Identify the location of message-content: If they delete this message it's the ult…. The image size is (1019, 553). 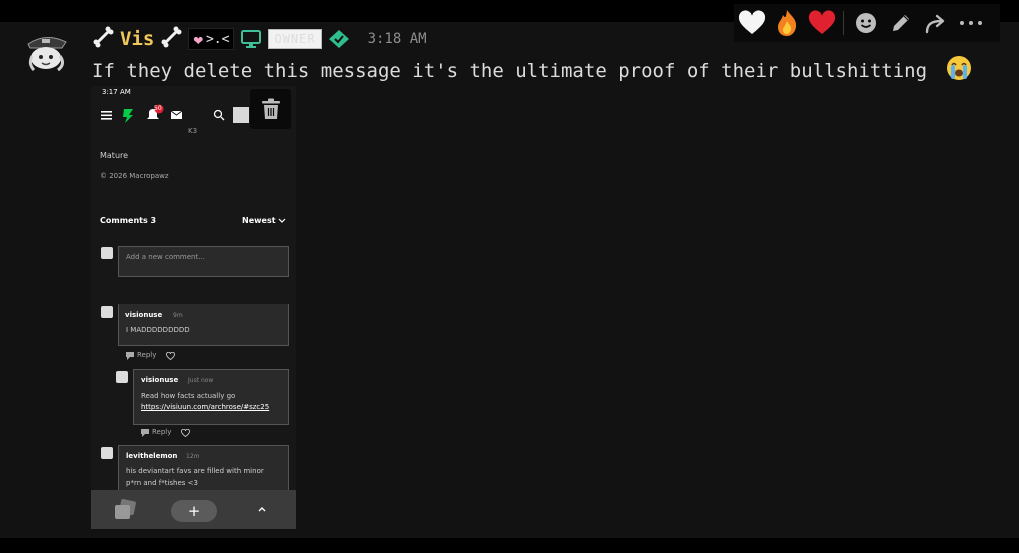
(532, 68).